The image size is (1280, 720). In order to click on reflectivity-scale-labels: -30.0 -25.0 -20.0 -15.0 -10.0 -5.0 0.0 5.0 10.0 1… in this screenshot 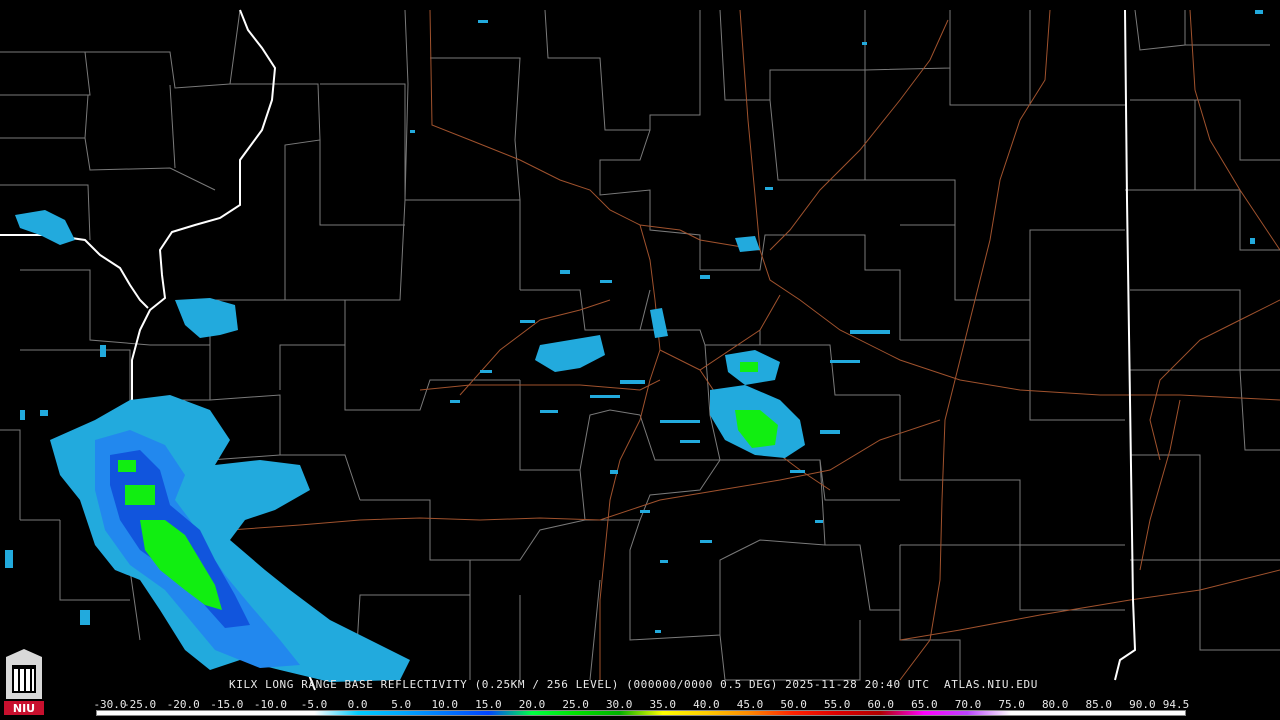, I will do `click(641, 704)`.